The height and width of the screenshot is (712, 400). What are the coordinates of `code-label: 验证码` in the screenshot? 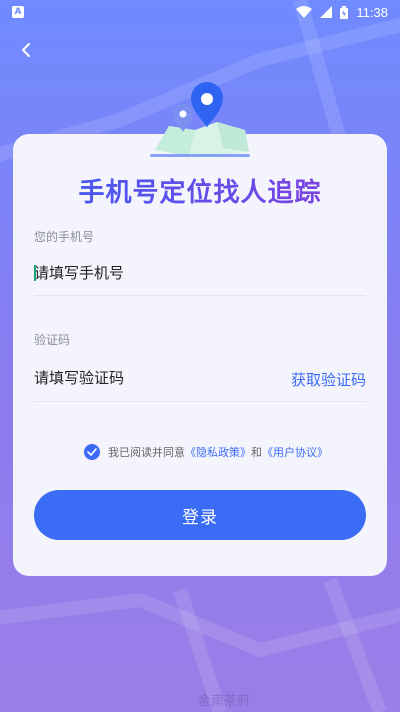 It's located at (52, 340).